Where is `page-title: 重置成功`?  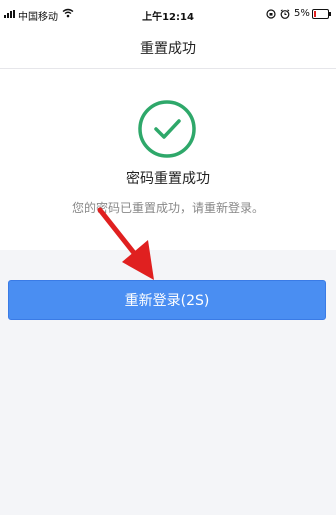
page-title: 重置成功 is located at coordinates (168, 49).